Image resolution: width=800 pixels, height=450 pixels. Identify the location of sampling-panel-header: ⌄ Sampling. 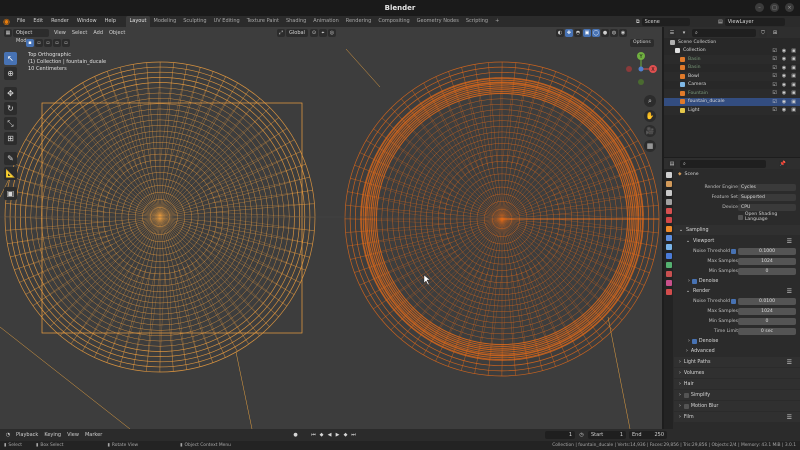
(737, 230).